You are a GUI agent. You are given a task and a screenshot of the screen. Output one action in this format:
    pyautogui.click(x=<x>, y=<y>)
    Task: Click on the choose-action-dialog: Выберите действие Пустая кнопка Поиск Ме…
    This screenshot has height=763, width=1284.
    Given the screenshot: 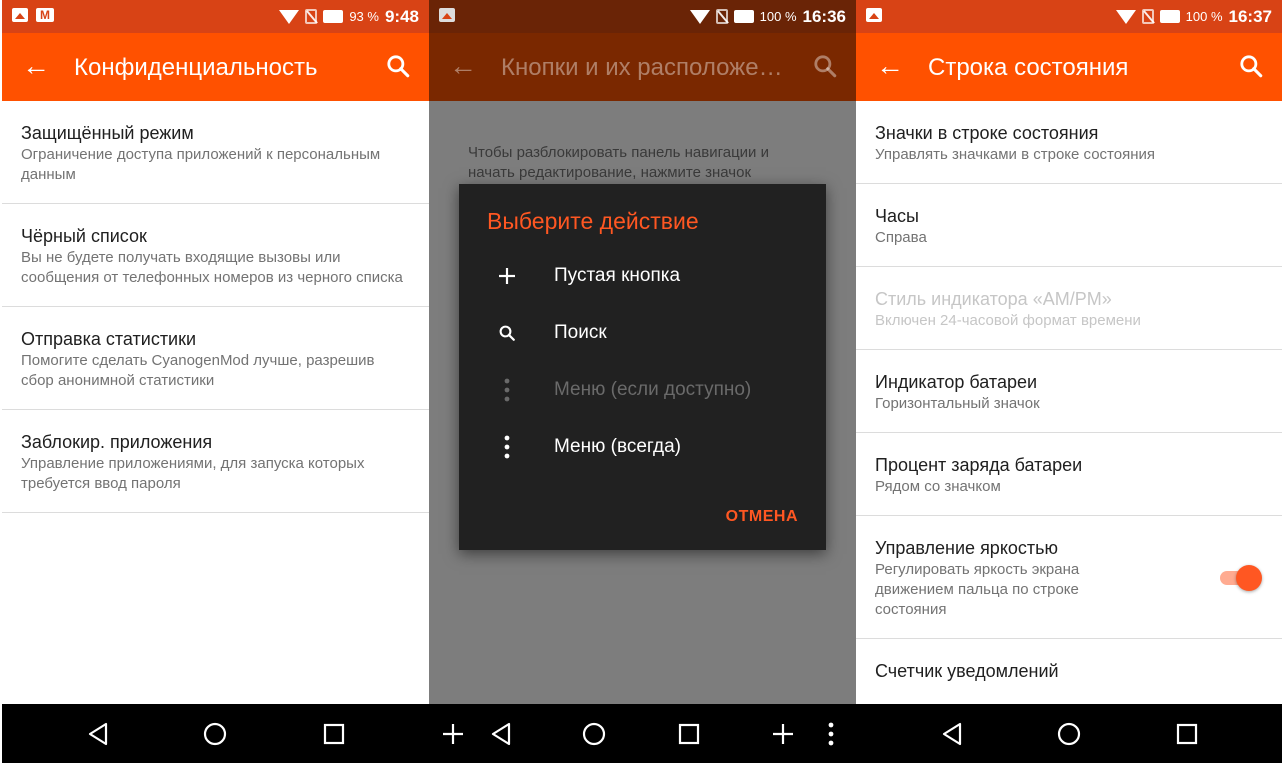 What is the action you would take?
    pyautogui.click(x=642, y=367)
    